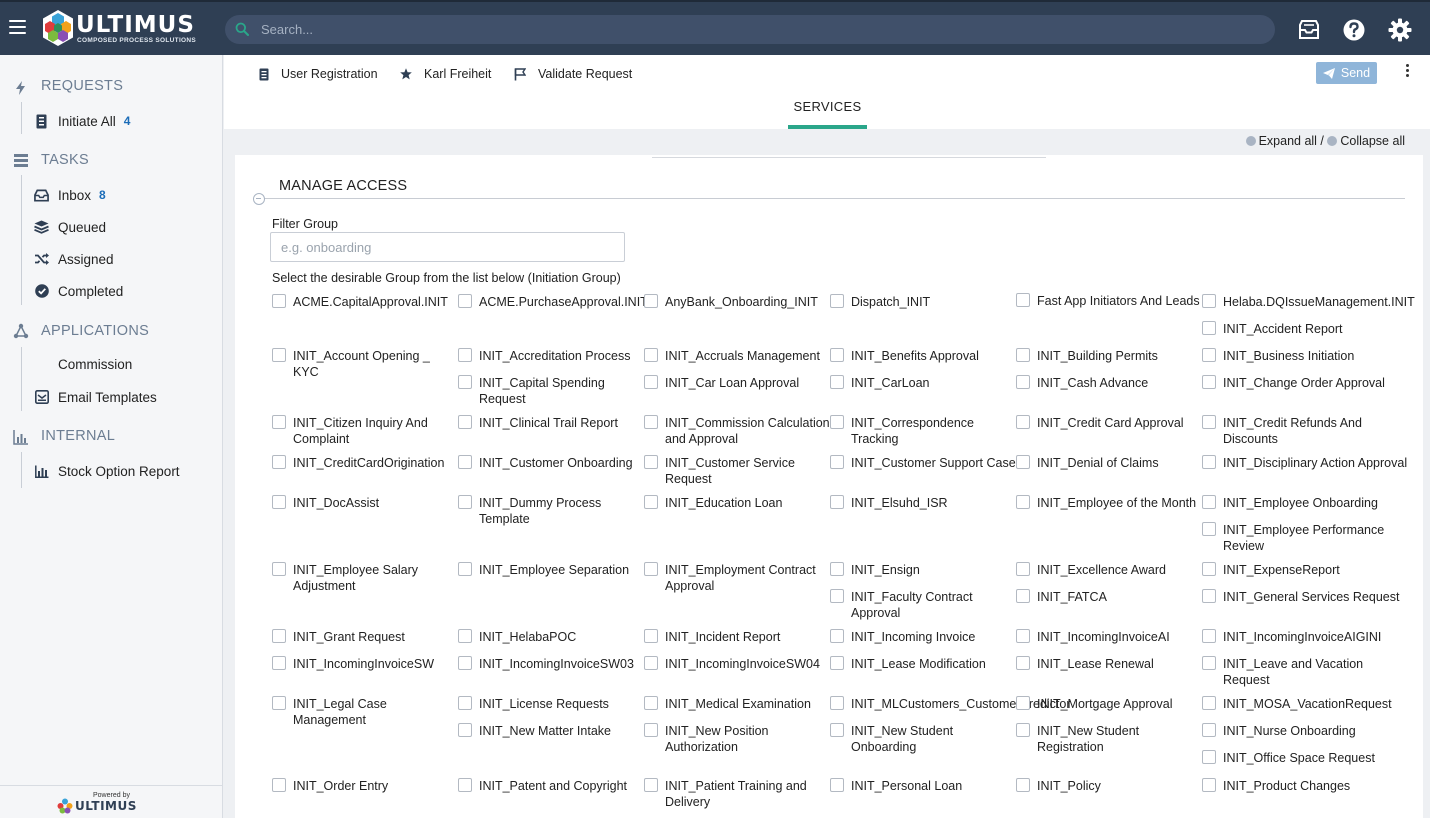  What do you see at coordinates (1346, 73) in the screenshot?
I see `send-button: Send` at bounding box center [1346, 73].